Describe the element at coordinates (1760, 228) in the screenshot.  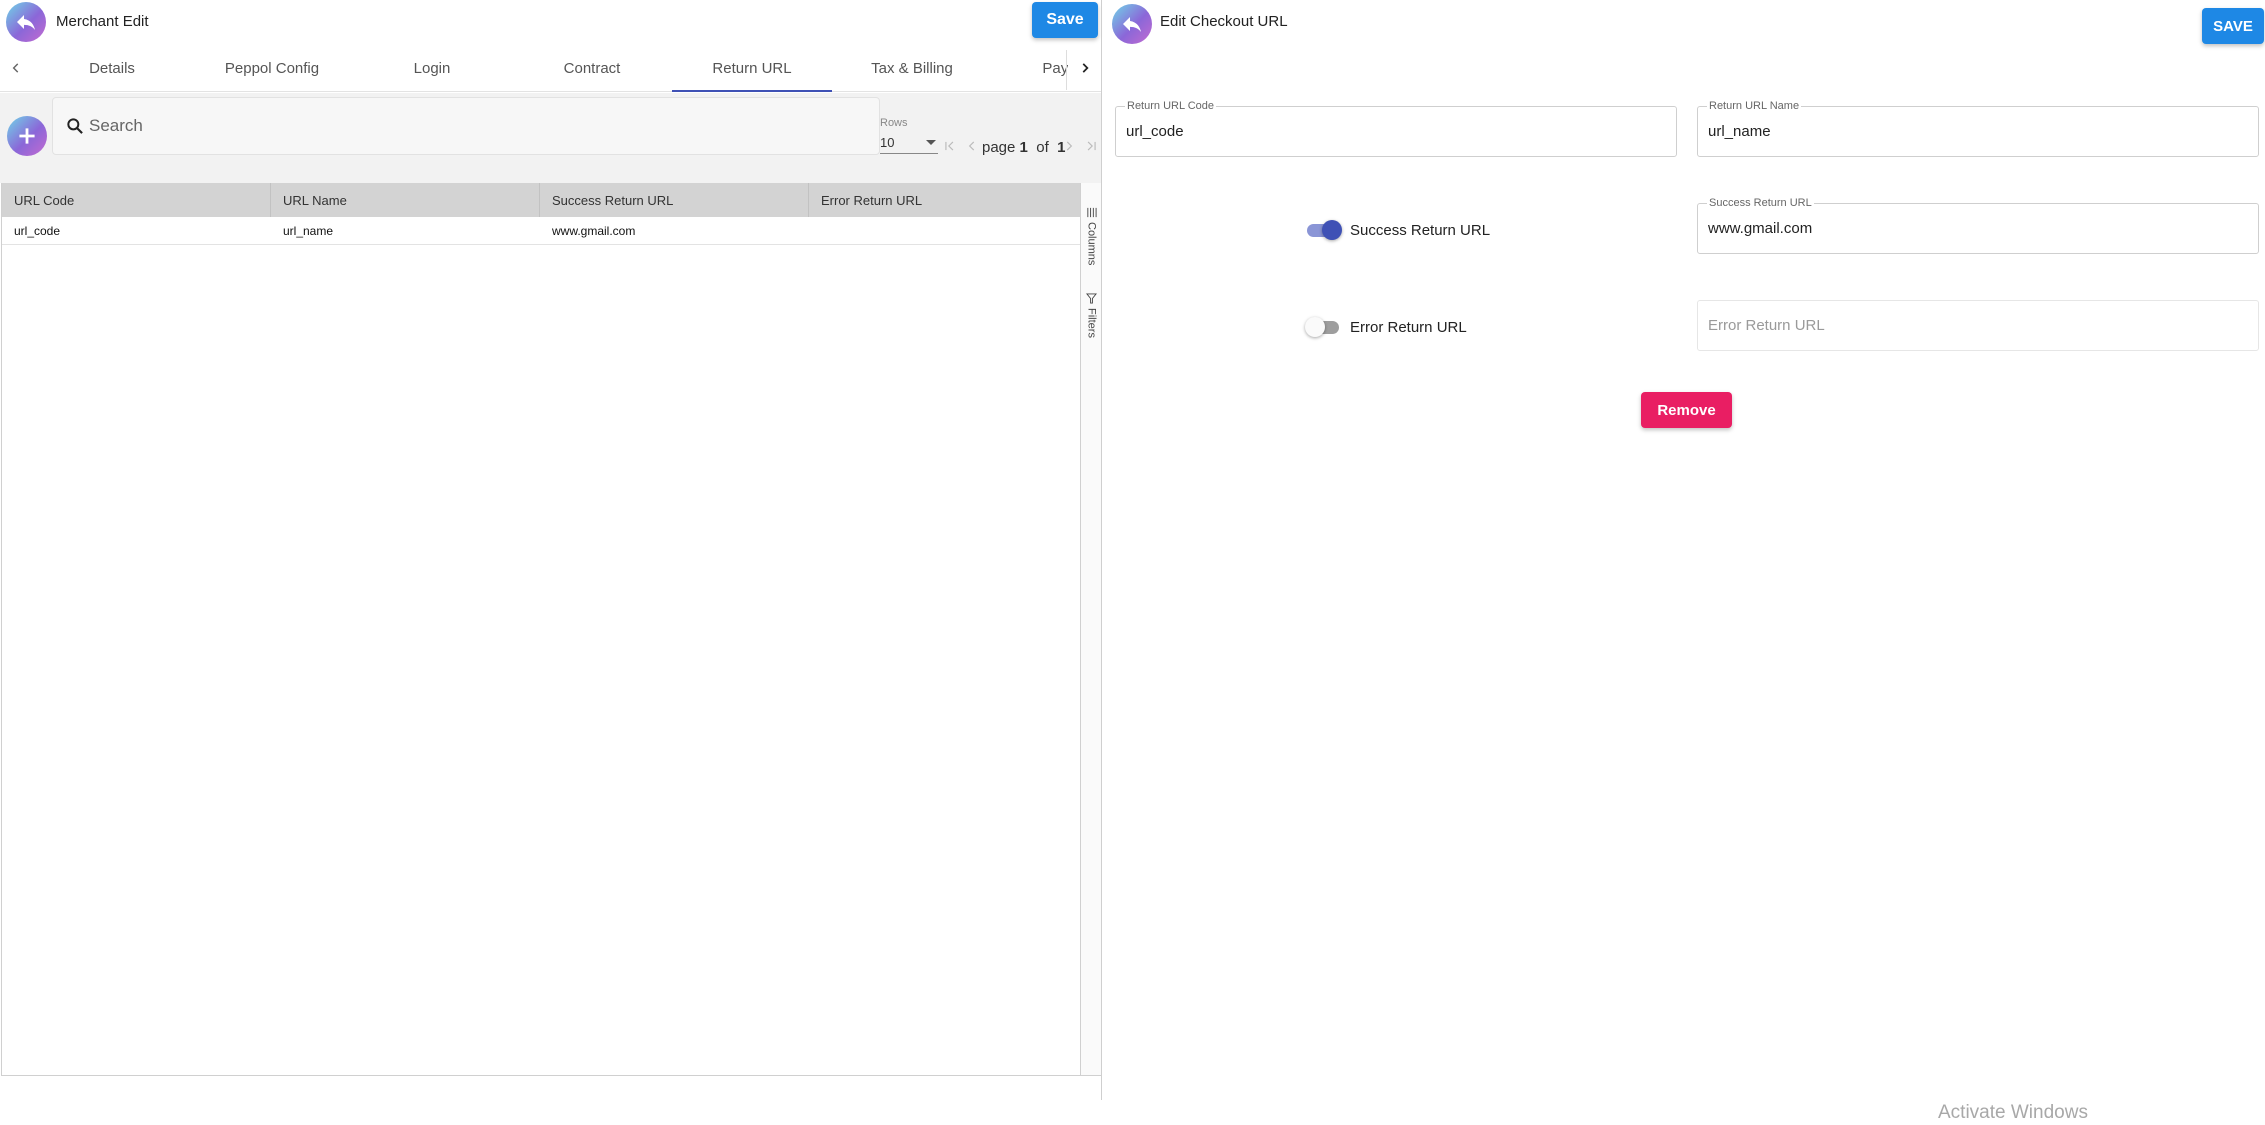
I see `success-return-url-value: www.gmail.com` at that location.